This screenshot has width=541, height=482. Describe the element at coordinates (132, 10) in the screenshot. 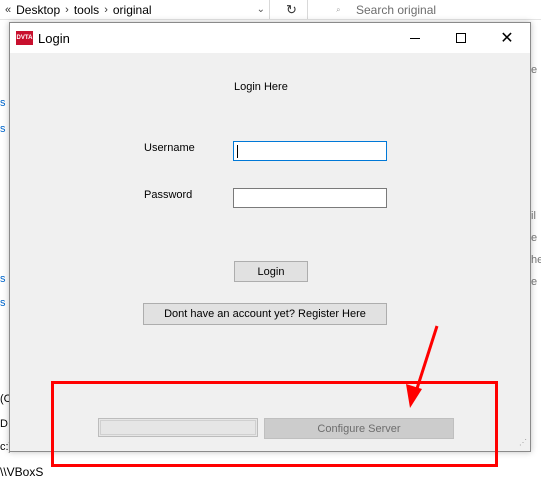

I see `breadcrumb-item-original: original` at that location.